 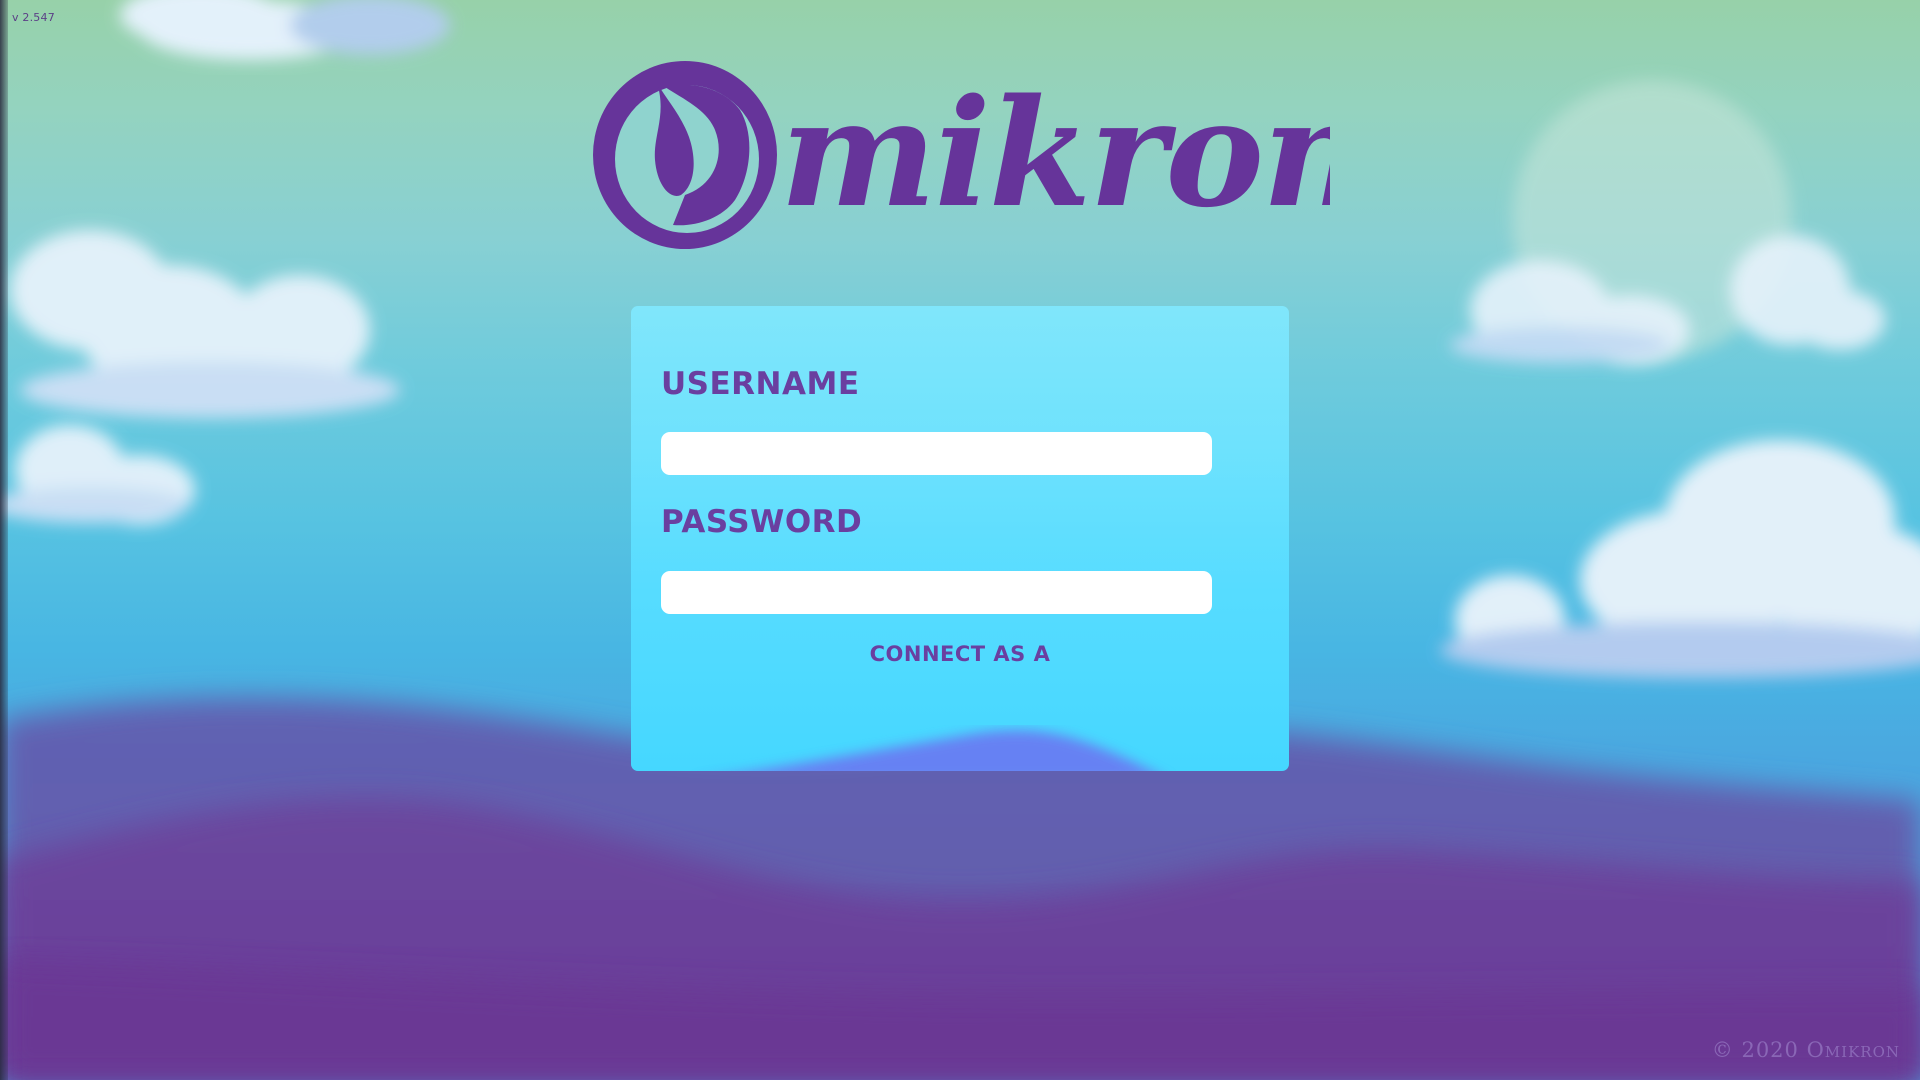 What do you see at coordinates (936, 453) in the screenshot?
I see `username-field` at bounding box center [936, 453].